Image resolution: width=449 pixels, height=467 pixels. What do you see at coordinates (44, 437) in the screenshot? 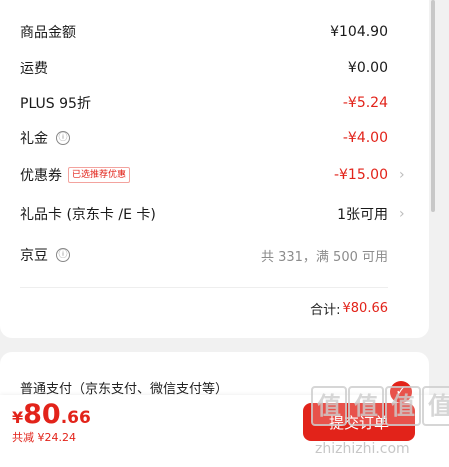
I see `total-saved: 共减 ¥24.24` at bounding box center [44, 437].